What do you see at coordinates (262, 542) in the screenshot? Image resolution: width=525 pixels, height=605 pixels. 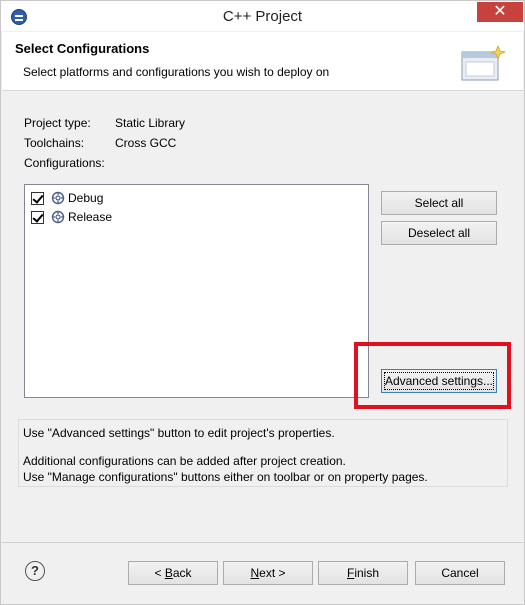 I see `footer-separator` at bounding box center [262, 542].